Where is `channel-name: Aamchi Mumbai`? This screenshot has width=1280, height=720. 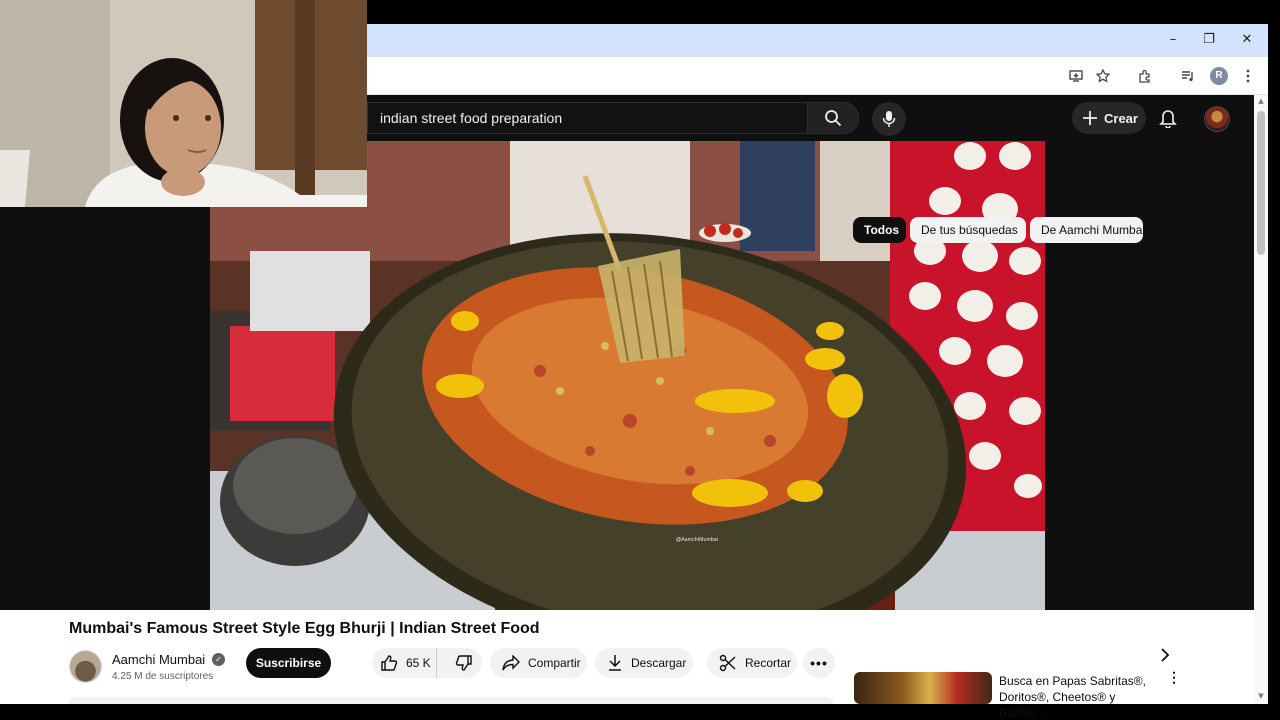 channel-name: Aamchi Mumbai is located at coordinates (158, 659).